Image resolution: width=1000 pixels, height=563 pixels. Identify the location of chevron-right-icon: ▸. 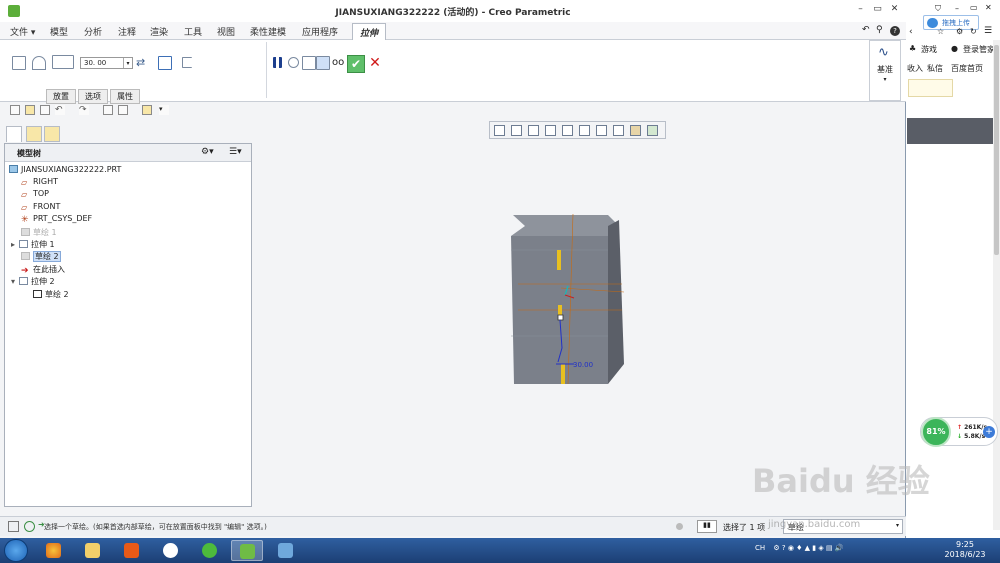
(15, 244).